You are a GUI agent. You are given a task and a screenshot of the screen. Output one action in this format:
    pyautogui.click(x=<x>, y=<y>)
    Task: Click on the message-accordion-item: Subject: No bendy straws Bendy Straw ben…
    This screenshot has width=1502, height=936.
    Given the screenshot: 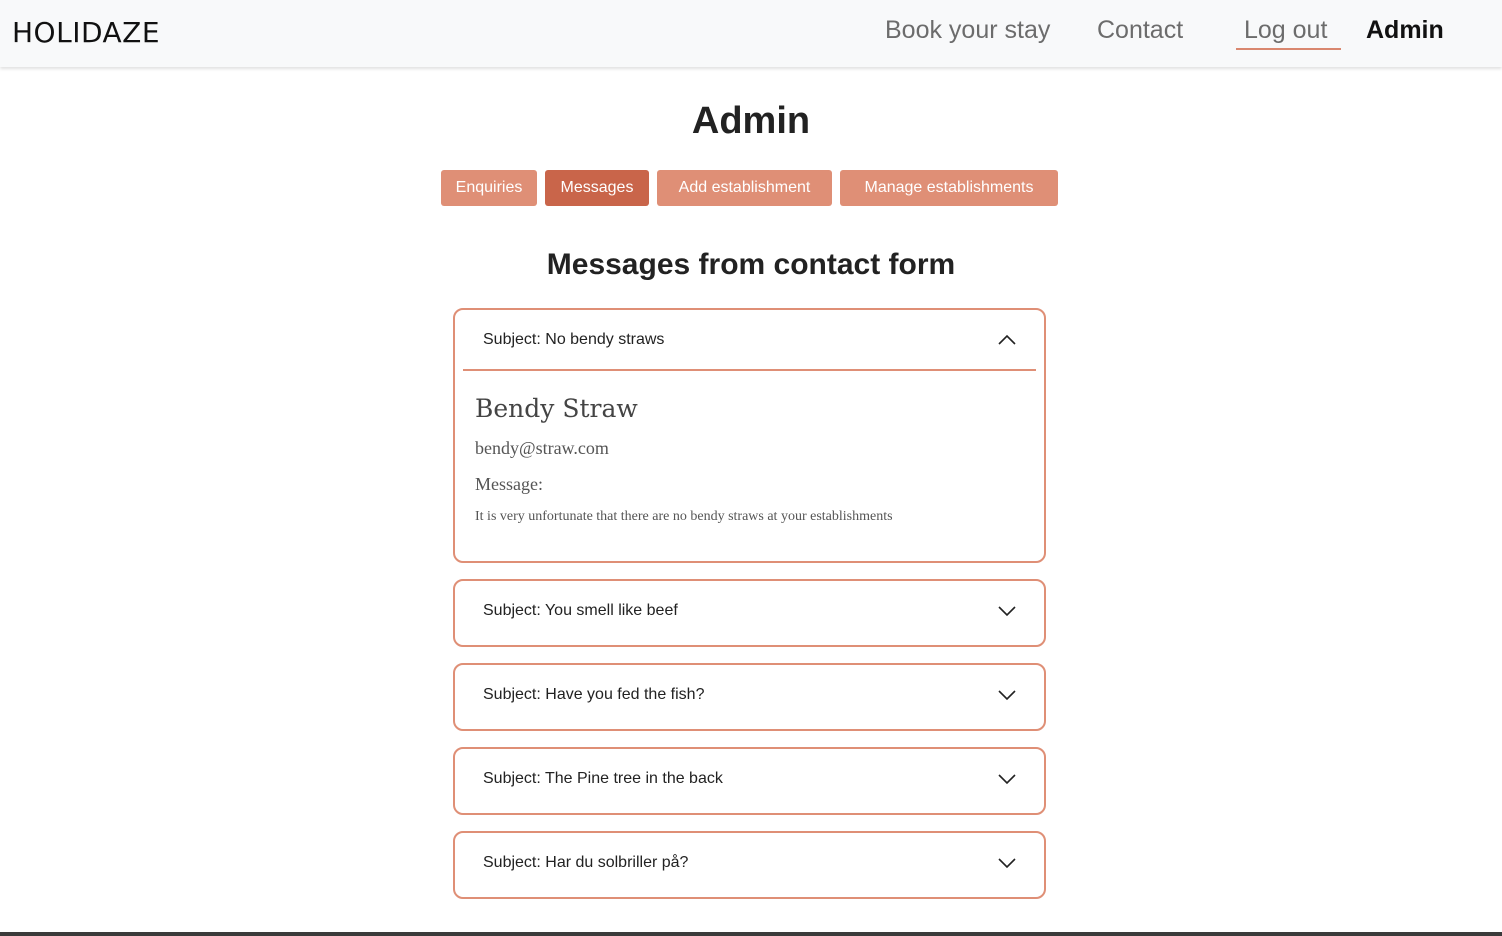 What is the action you would take?
    pyautogui.click(x=749, y=435)
    